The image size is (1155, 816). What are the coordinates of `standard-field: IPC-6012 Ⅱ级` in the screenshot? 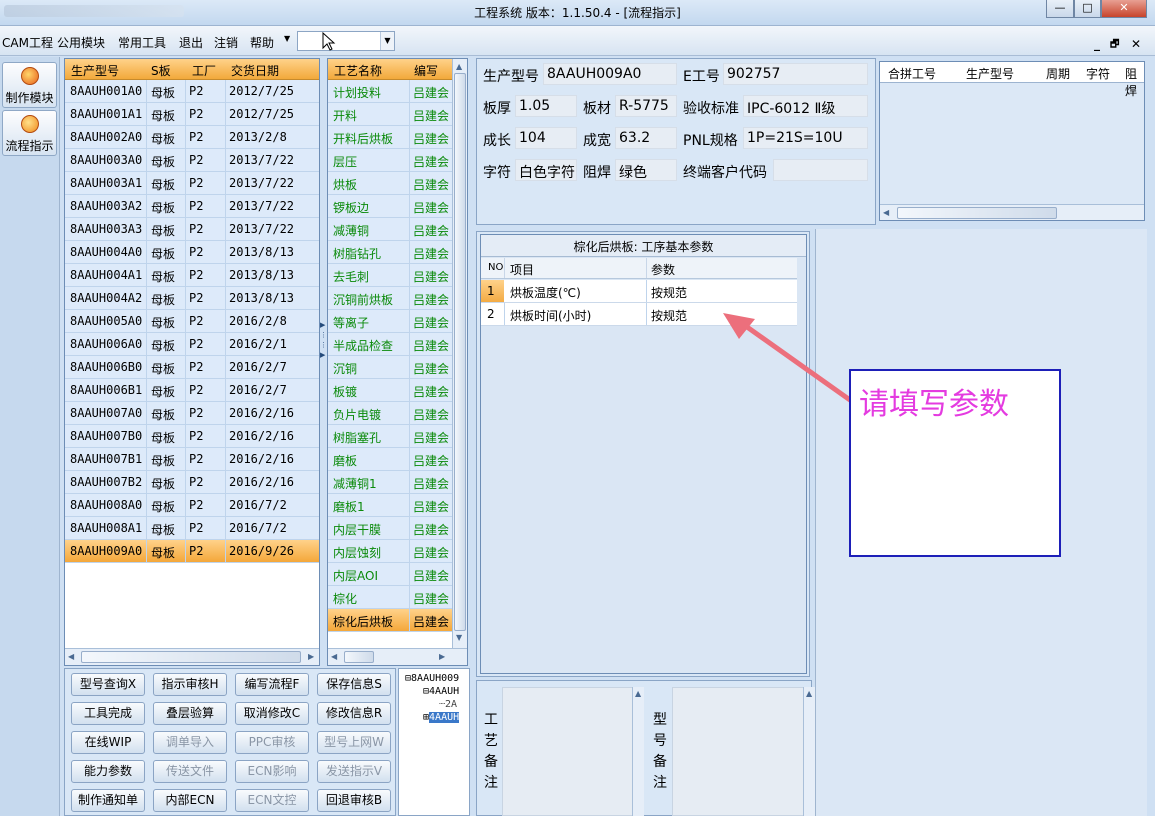 It's located at (805, 106).